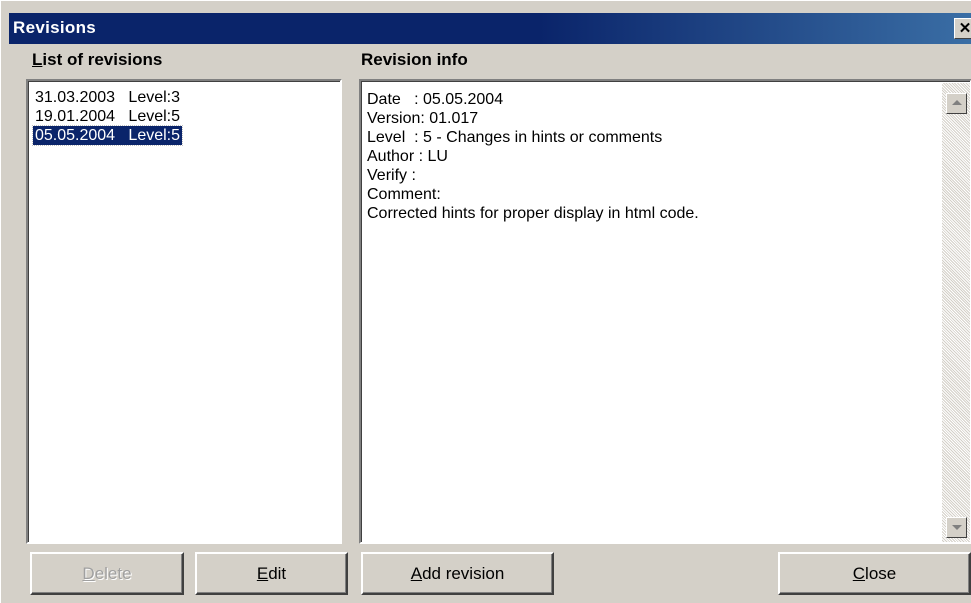 This screenshot has height=603, width=971. I want to click on arrow-down-icon, so click(957, 527).